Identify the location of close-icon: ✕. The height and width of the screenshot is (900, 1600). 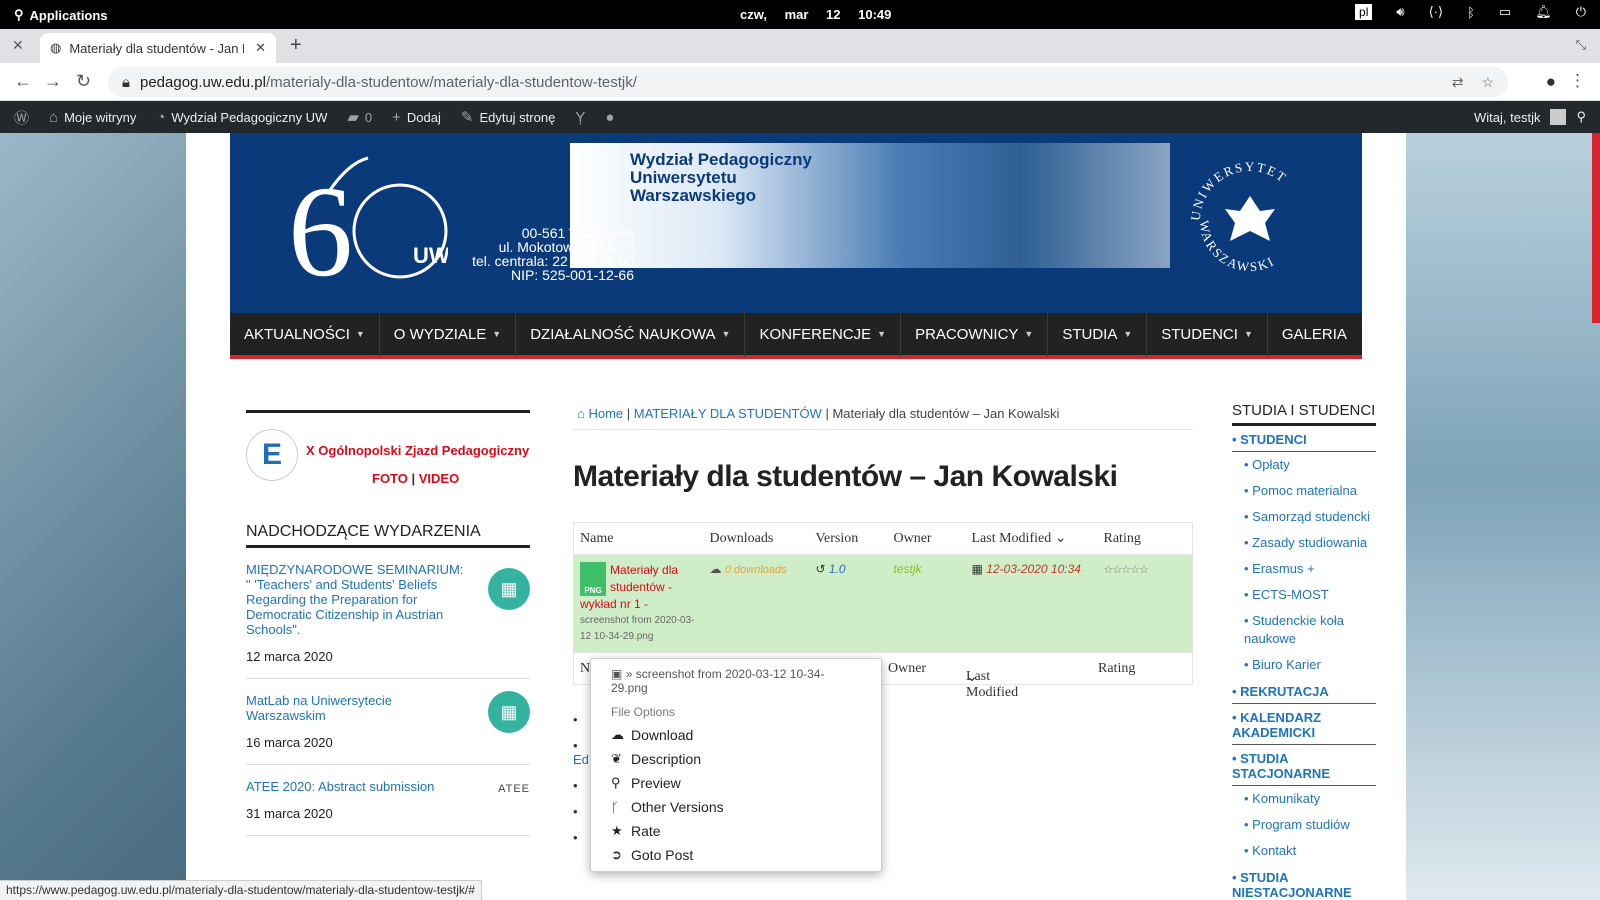
(18, 45).